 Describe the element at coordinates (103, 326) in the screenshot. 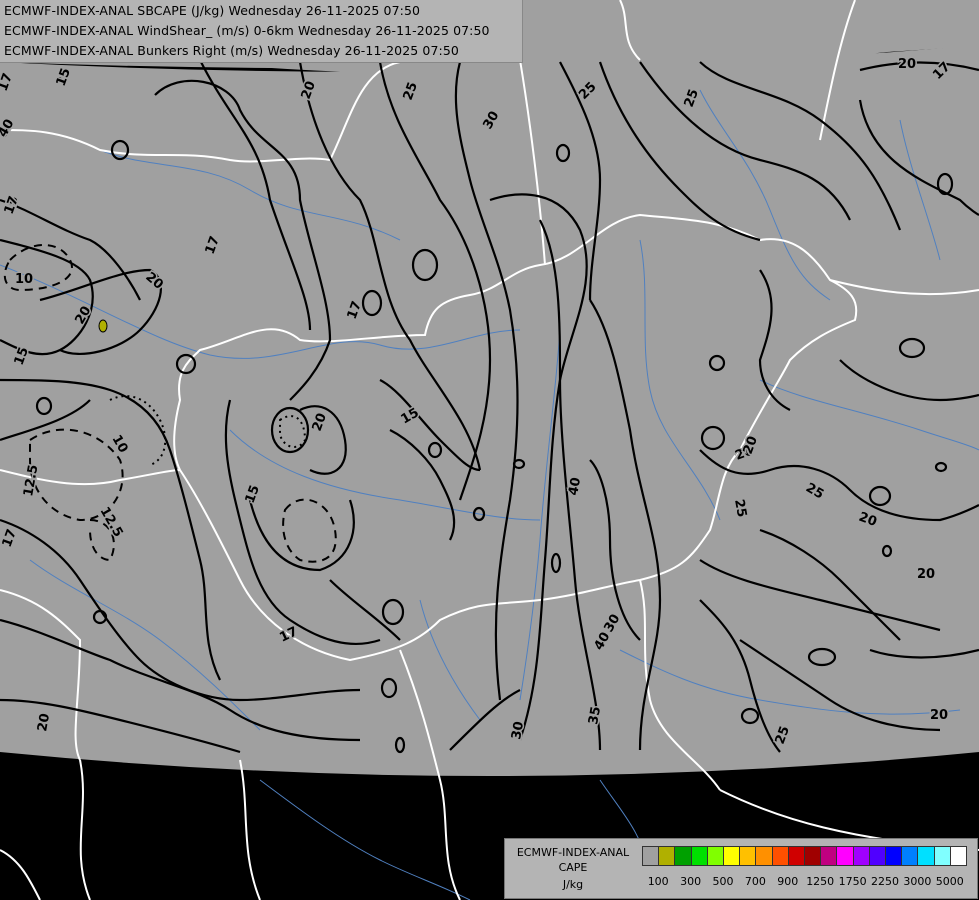

I see `cape-patch` at that location.